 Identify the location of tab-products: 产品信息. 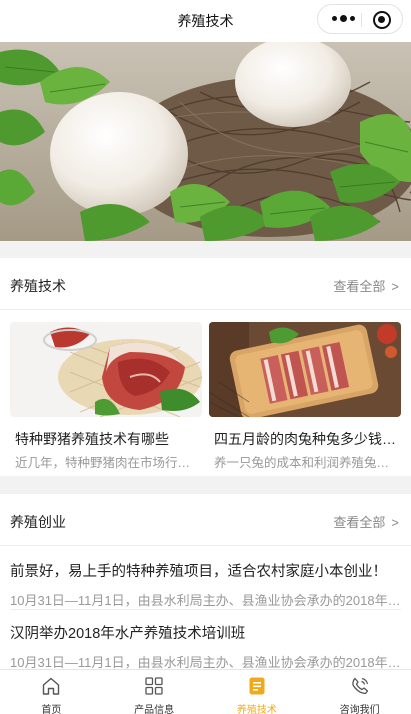
(154, 692).